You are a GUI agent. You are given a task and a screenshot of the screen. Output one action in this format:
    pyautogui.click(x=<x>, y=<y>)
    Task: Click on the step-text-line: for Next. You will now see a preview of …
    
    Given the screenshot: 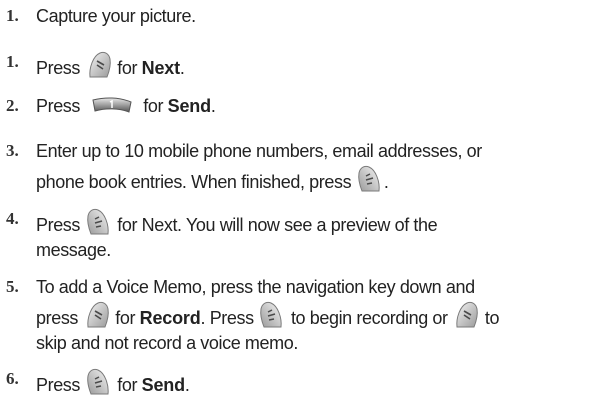 What is the action you would take?
    pyautogui.click(x=277, y=225)
    